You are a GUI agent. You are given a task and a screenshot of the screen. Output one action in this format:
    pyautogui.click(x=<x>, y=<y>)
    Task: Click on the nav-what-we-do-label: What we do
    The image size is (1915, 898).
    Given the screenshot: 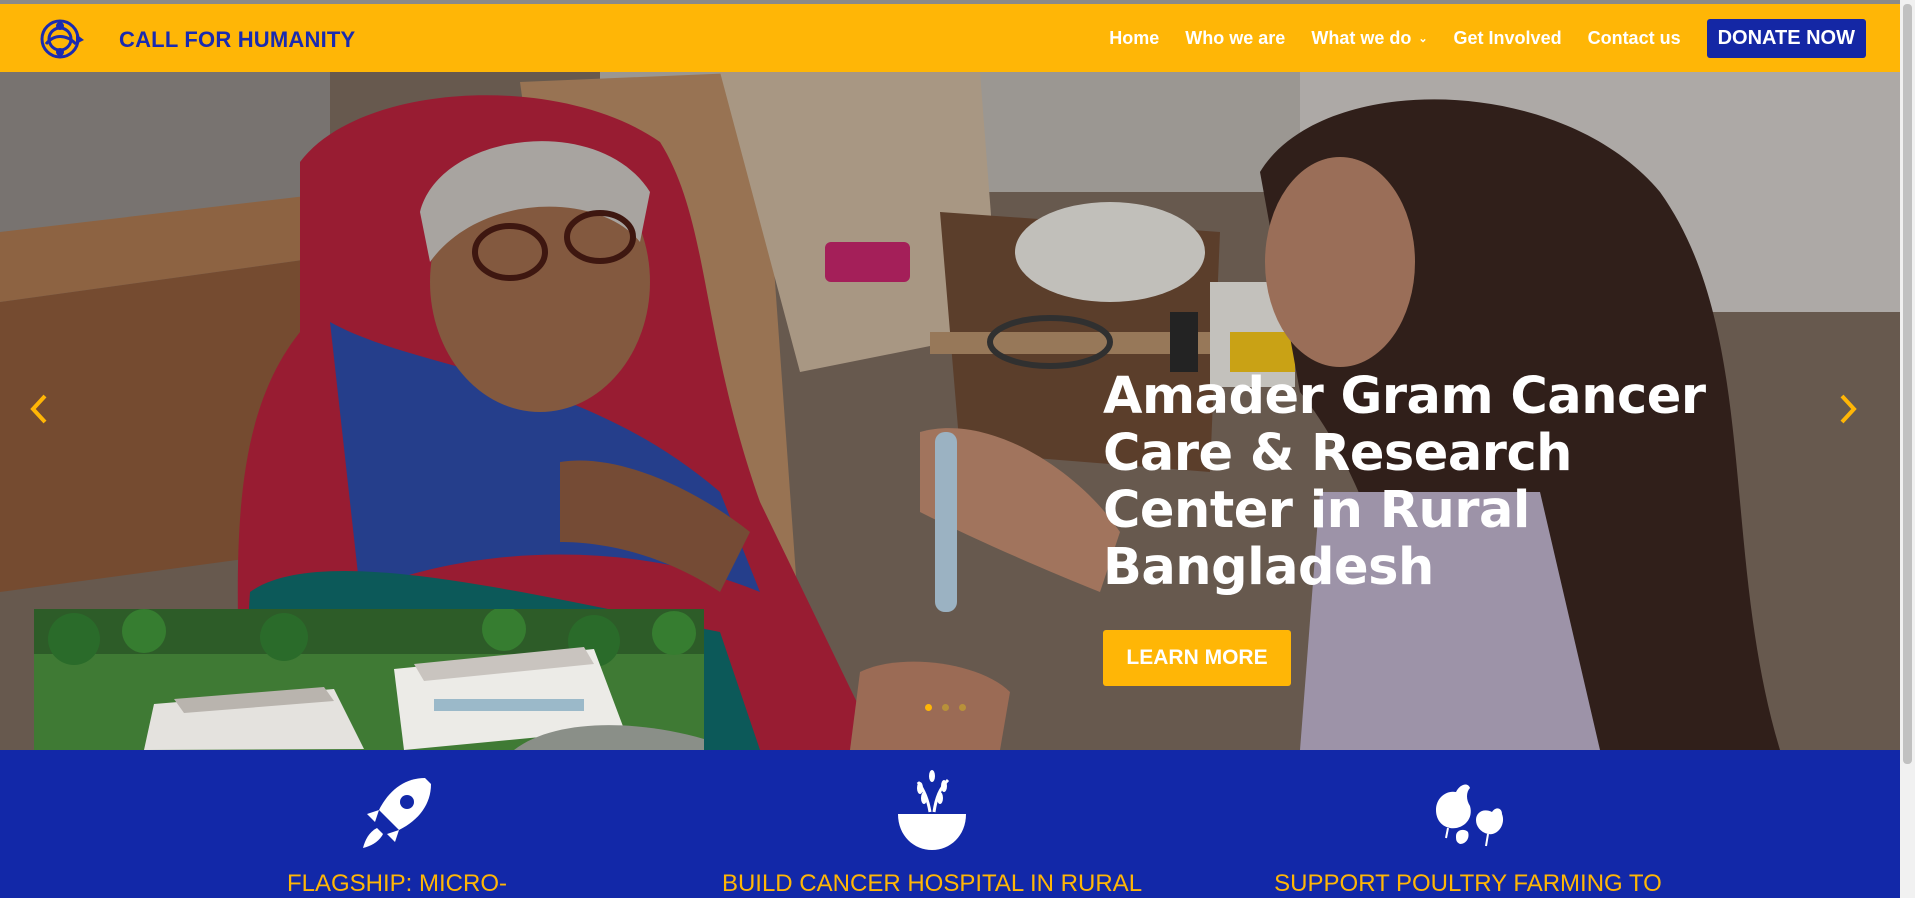 What is the action you would take?
    pyautogui.click(x=1361, y=37)
    